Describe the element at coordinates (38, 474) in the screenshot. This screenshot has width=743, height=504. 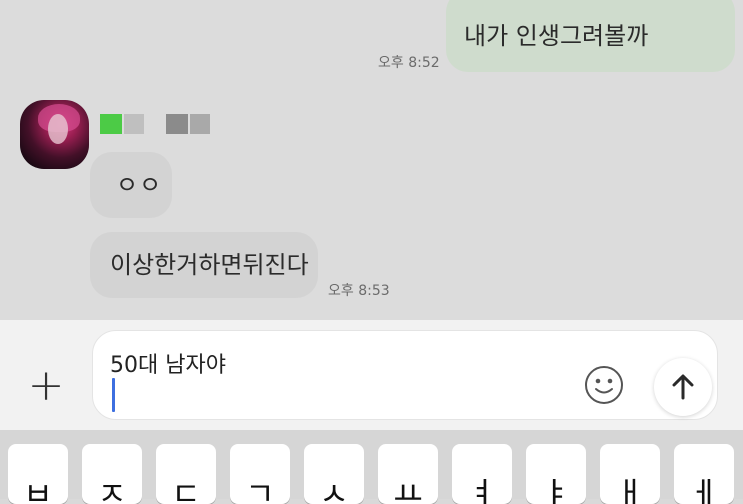
I see `key: ㅂ` at that location.